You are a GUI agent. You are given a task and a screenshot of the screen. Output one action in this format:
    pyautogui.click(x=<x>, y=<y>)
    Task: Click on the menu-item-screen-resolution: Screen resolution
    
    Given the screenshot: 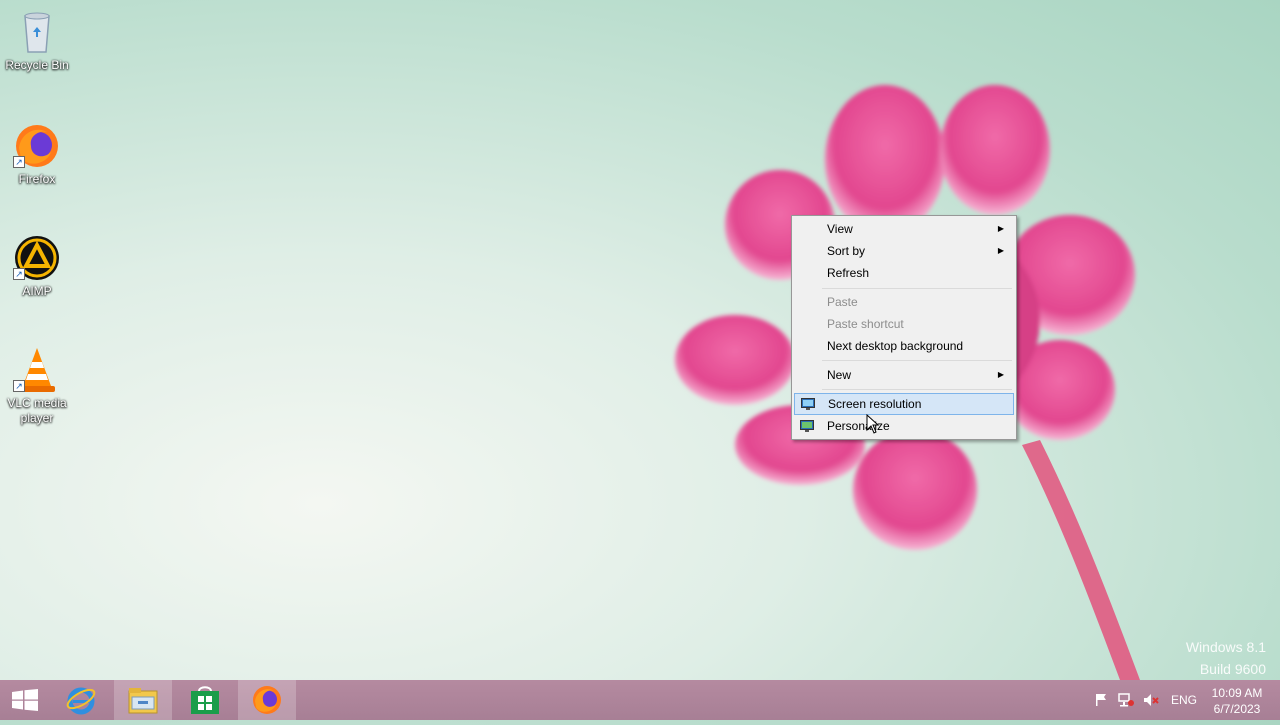 What is the action you would take?
    pyautogui.click(x=904, y=404)
    